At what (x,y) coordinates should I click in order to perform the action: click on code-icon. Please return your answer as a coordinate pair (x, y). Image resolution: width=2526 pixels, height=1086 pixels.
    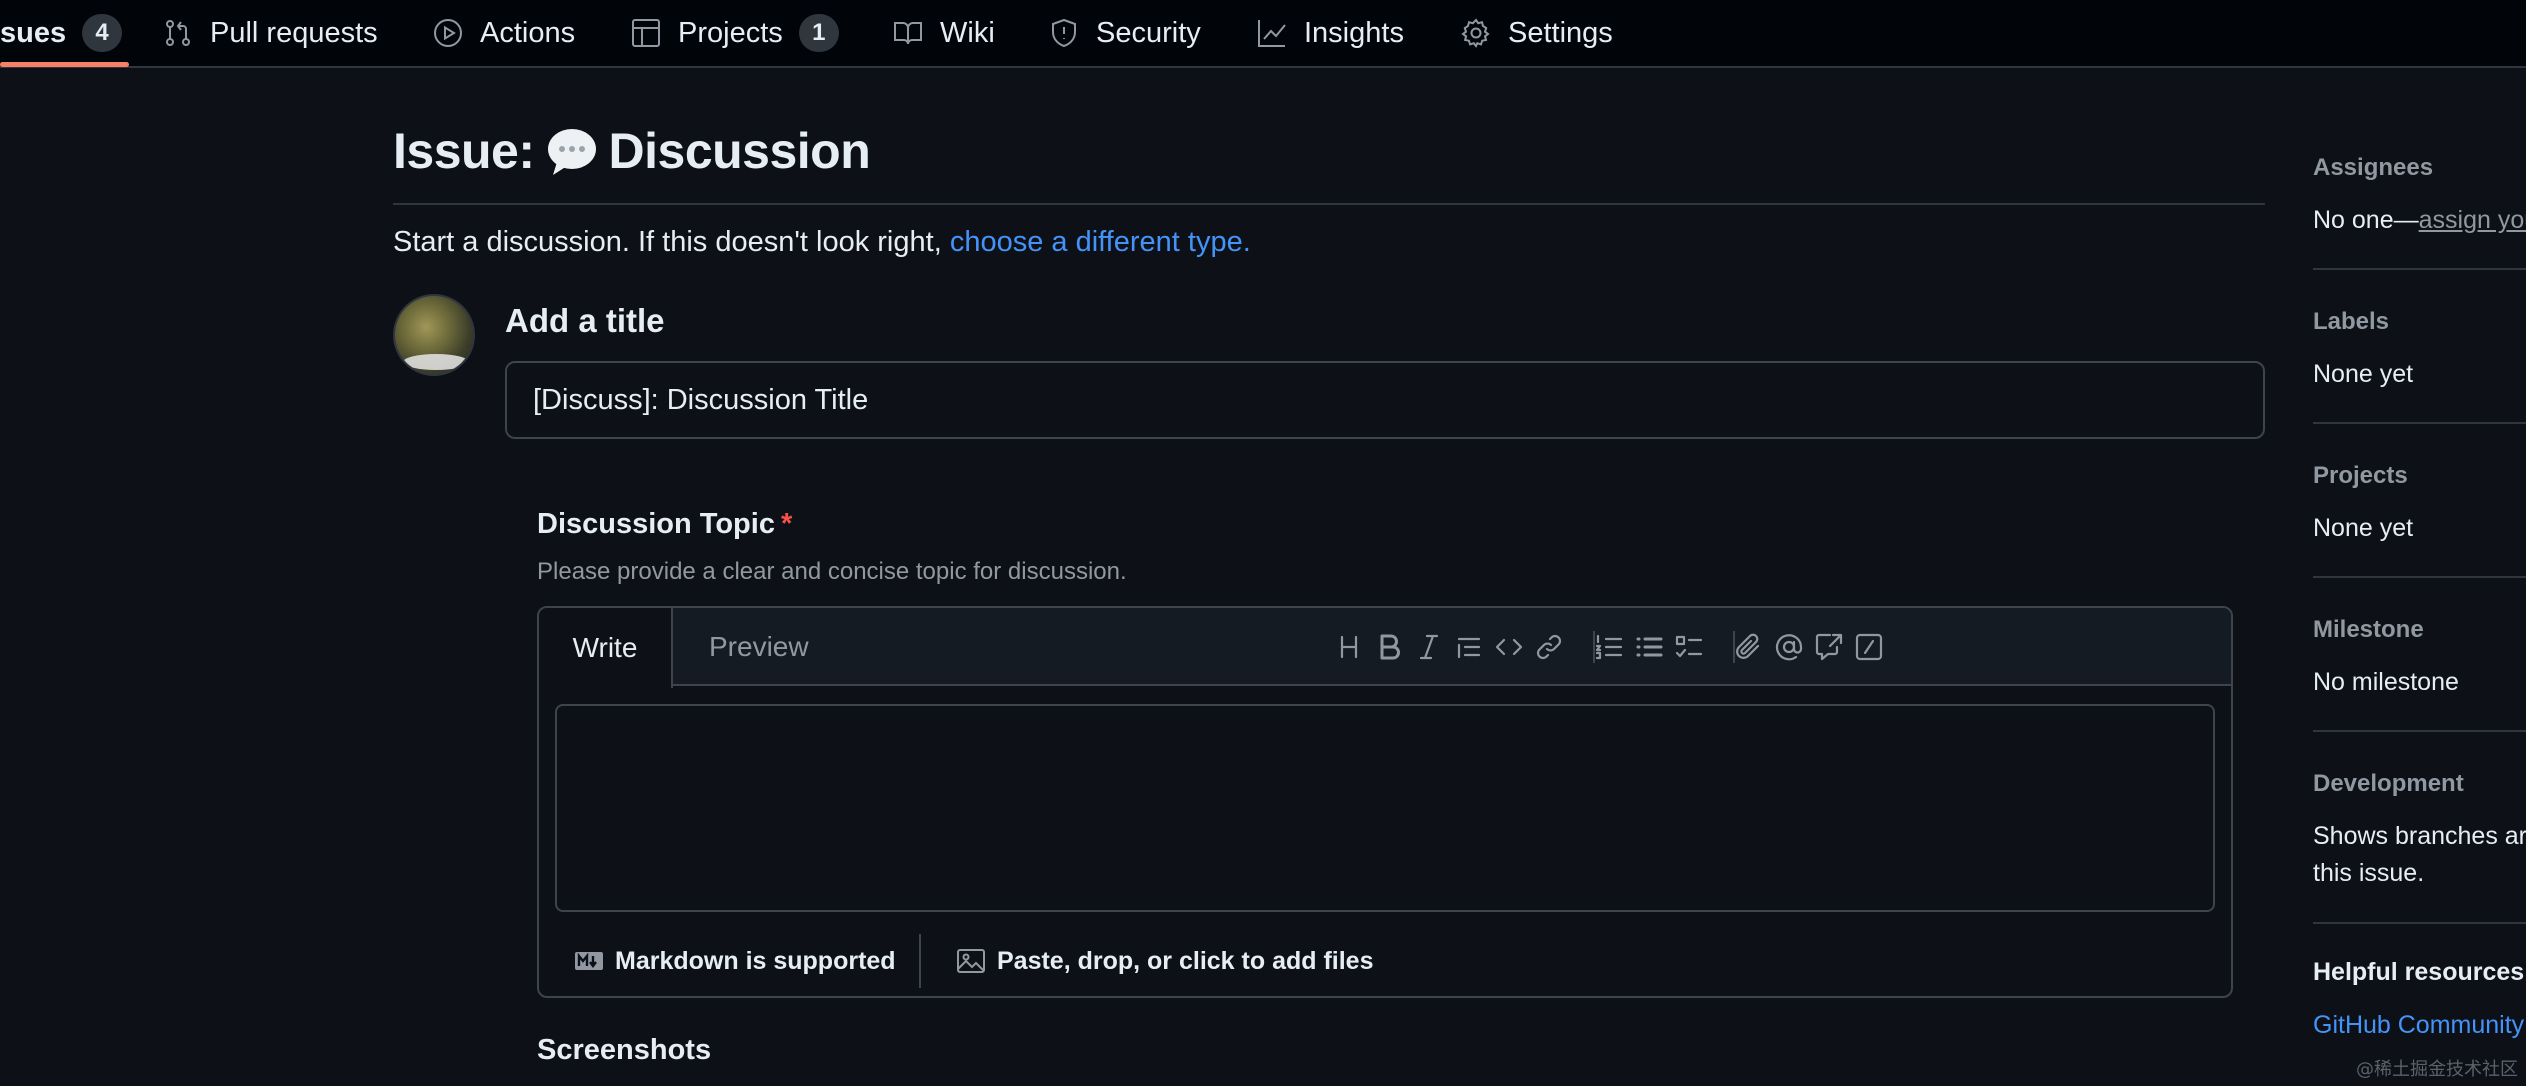
    Looking at the image, I should click on (1509, 647).